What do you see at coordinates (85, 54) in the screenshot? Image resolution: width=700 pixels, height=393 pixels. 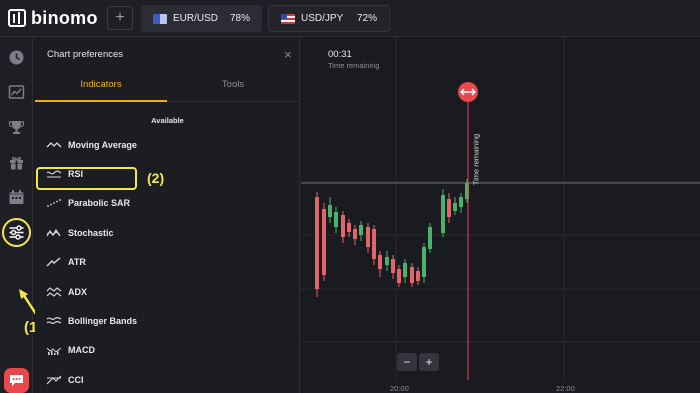 I see `panel-title: Chart preferences` at bounding box center [85, 54].